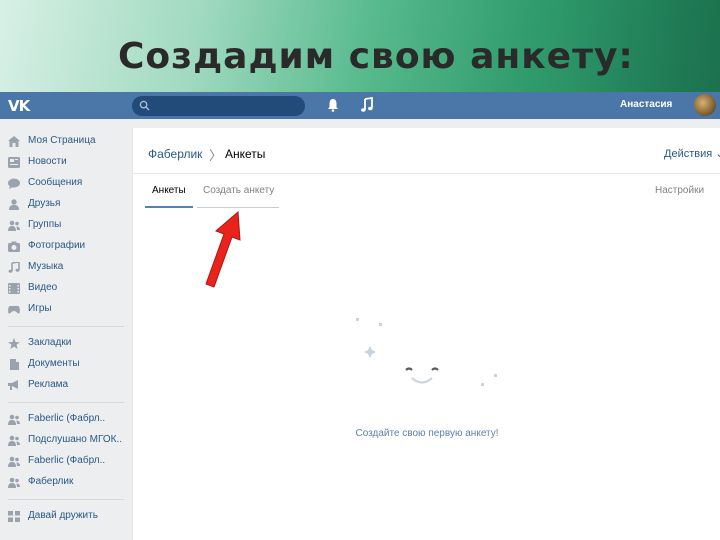  Describe the element at coordinates (14, 267) in the screenshot. I see `music-note-icon` at that location.